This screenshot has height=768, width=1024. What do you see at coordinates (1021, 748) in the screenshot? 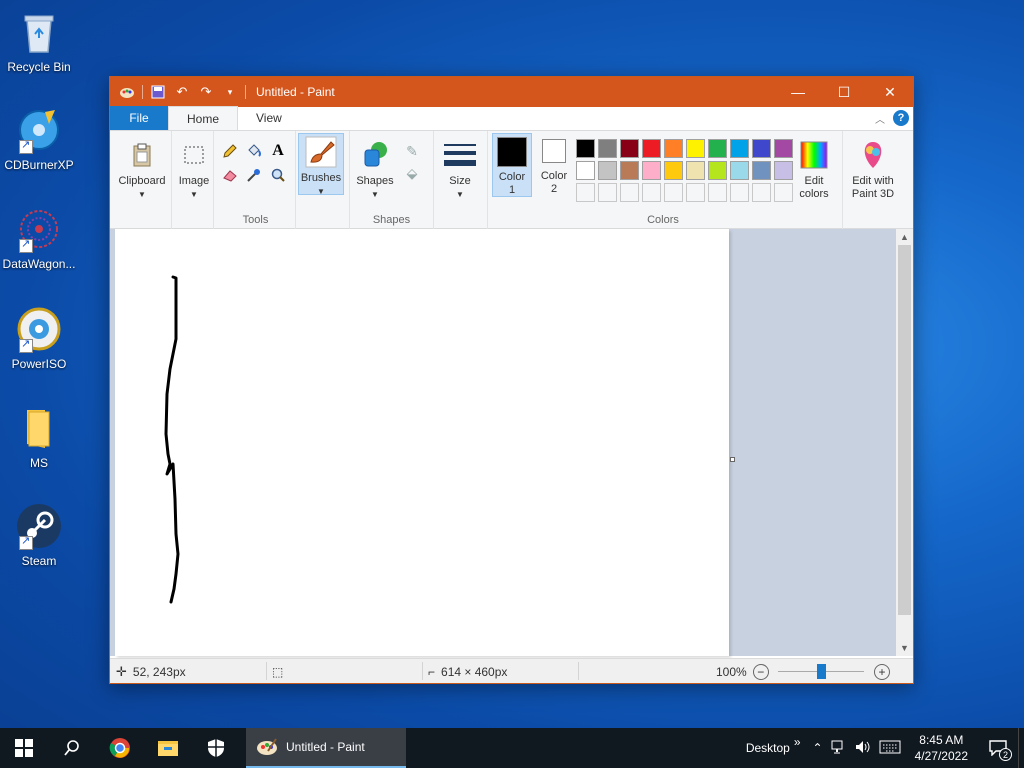
I see `show-desktop-button` at bounding box center [1021, 748].